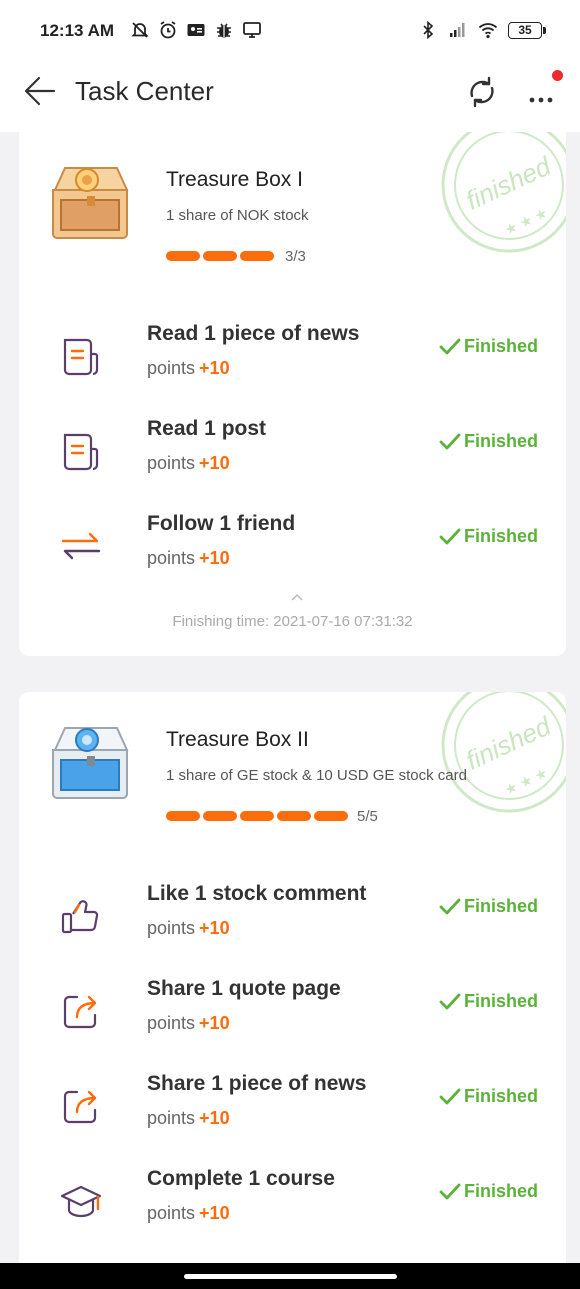 Image resolution: width=580 pixels, height=1289 pixels. I want to click on status-icons-left, so click(196, 30).